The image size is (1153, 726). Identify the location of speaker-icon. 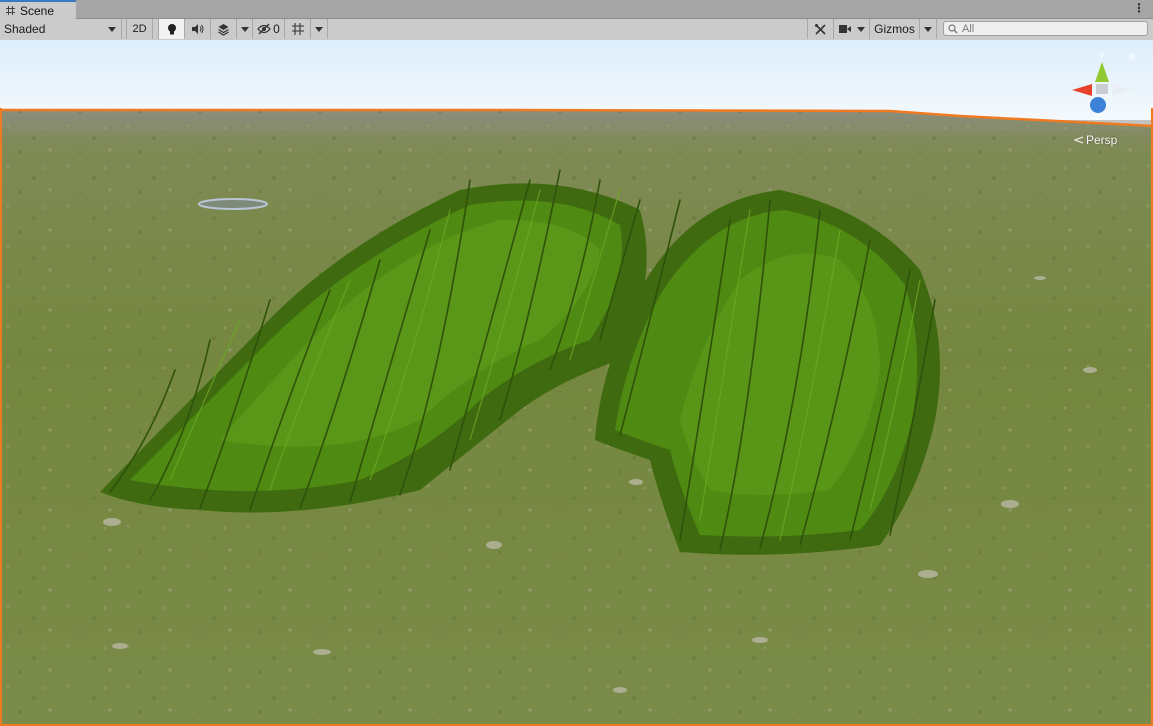
(198, 29).